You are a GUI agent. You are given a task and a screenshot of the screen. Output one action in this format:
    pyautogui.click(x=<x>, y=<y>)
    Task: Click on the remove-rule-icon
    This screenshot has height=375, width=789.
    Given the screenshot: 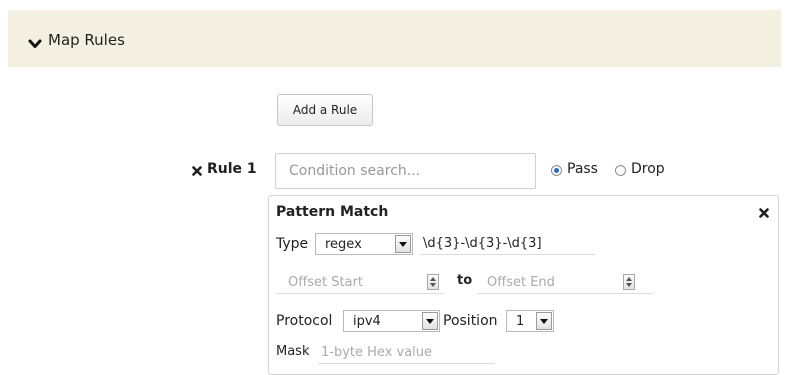 What is the action you would take?
    pyautogui.click(x=197, y=171)
    